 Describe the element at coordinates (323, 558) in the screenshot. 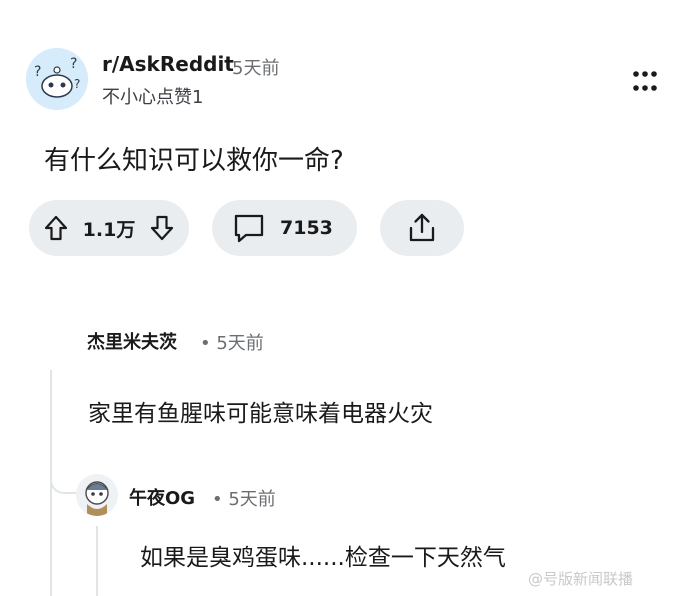

I see `comment-body: 如果是臭鸡蛋味......检查一下天然气` at that location.